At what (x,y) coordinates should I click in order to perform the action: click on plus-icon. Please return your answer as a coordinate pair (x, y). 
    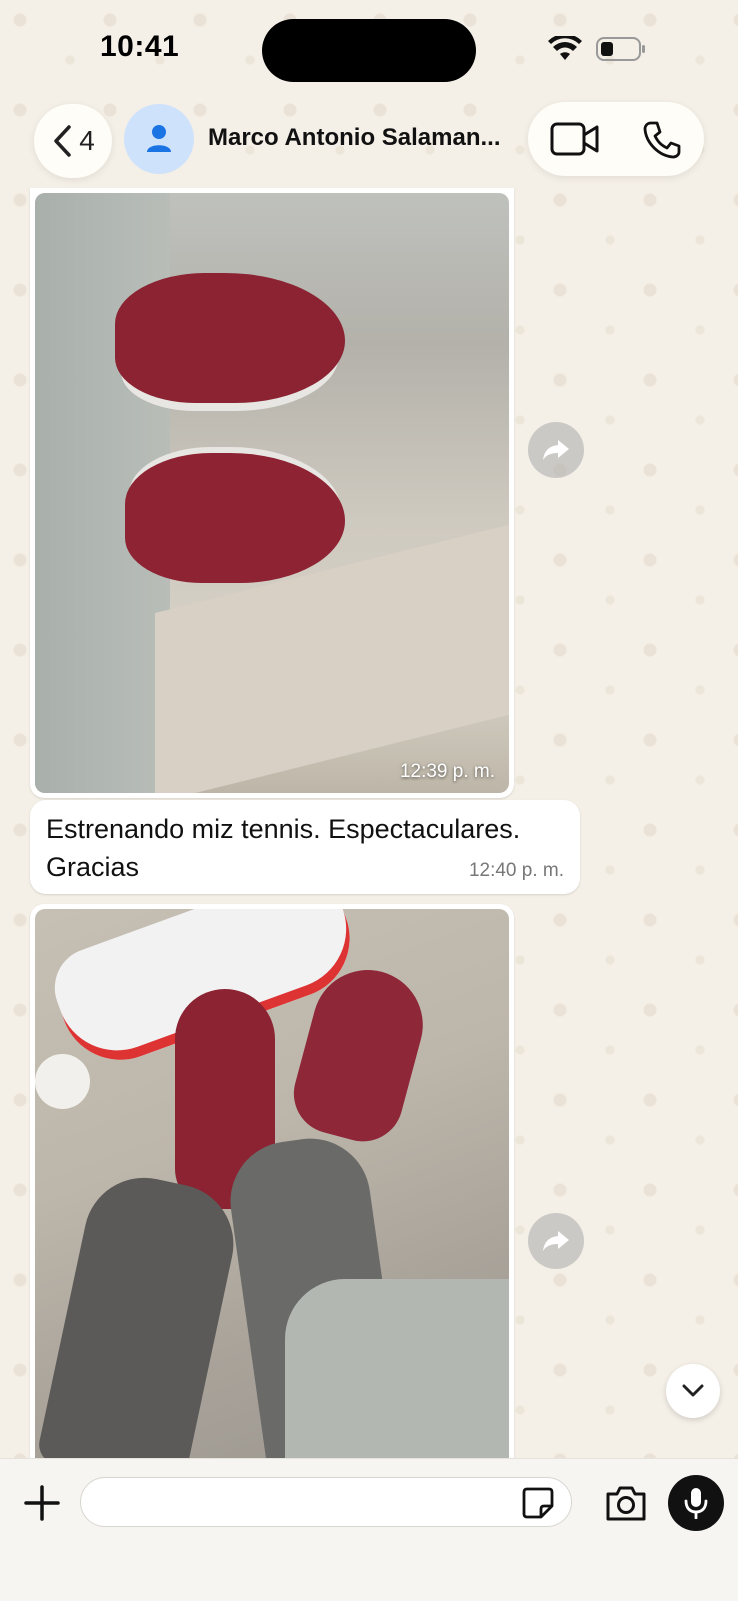
    Looking at the image, I should click on (42, 1503).